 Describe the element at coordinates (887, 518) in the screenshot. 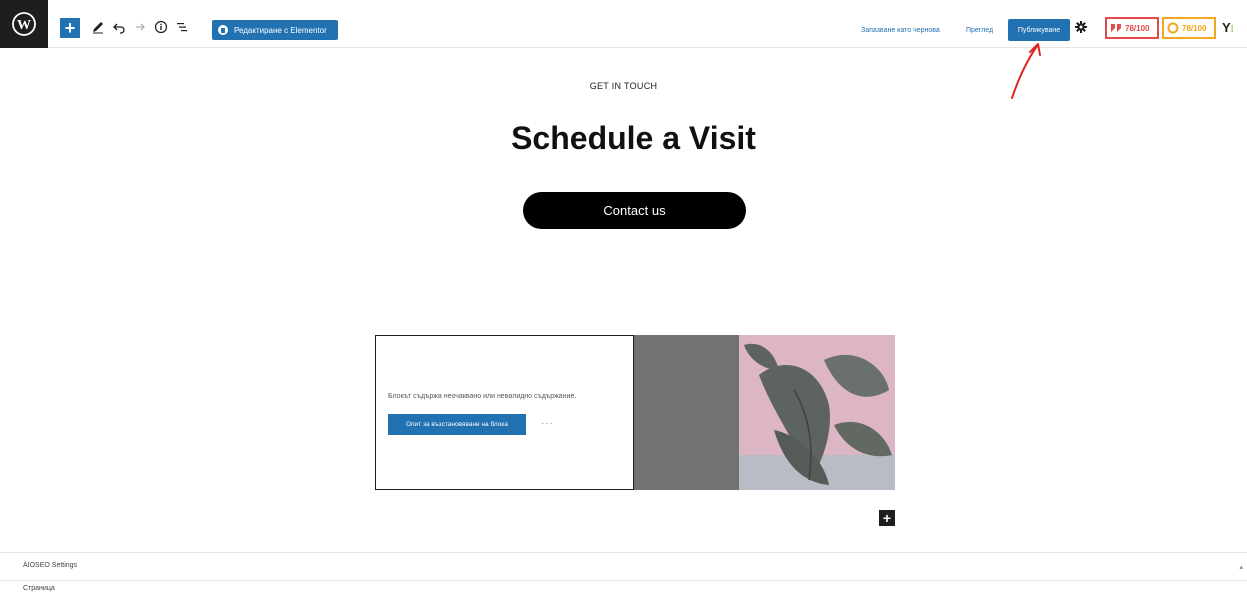

I see `add-block-plus-icon: +` at that location.